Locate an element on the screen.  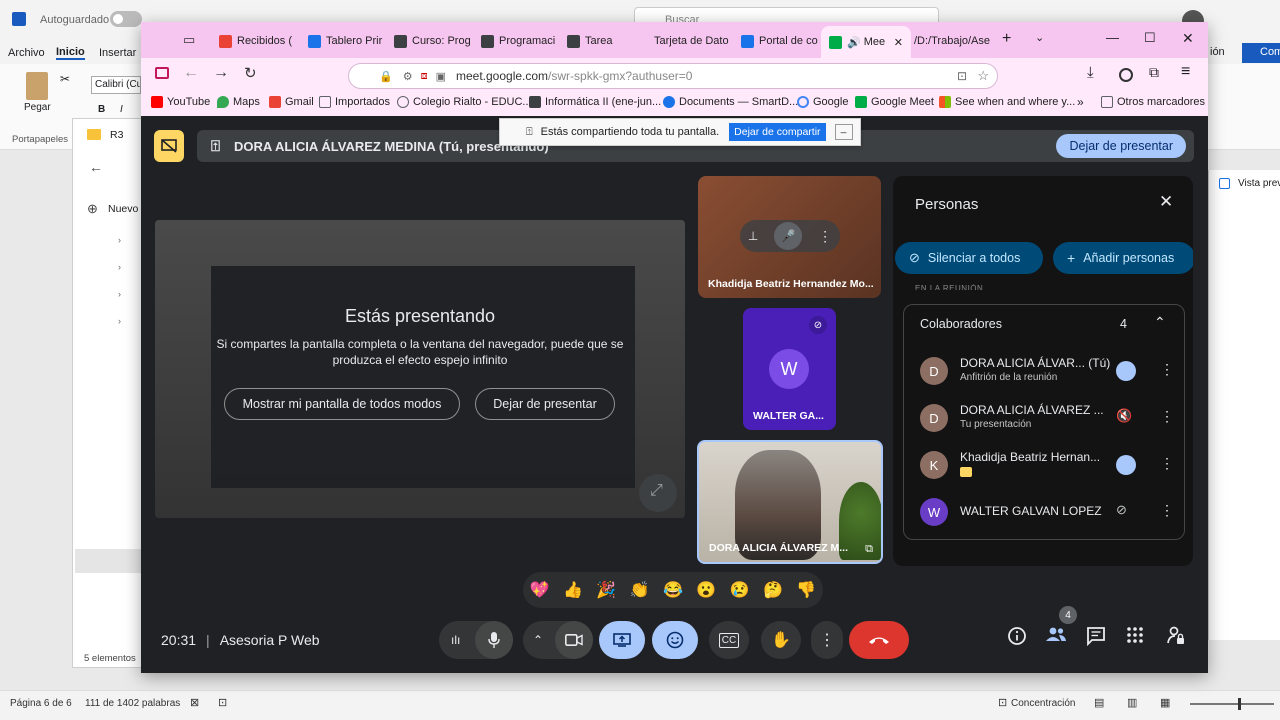
paste-icon is located at coordinates (37, 86).